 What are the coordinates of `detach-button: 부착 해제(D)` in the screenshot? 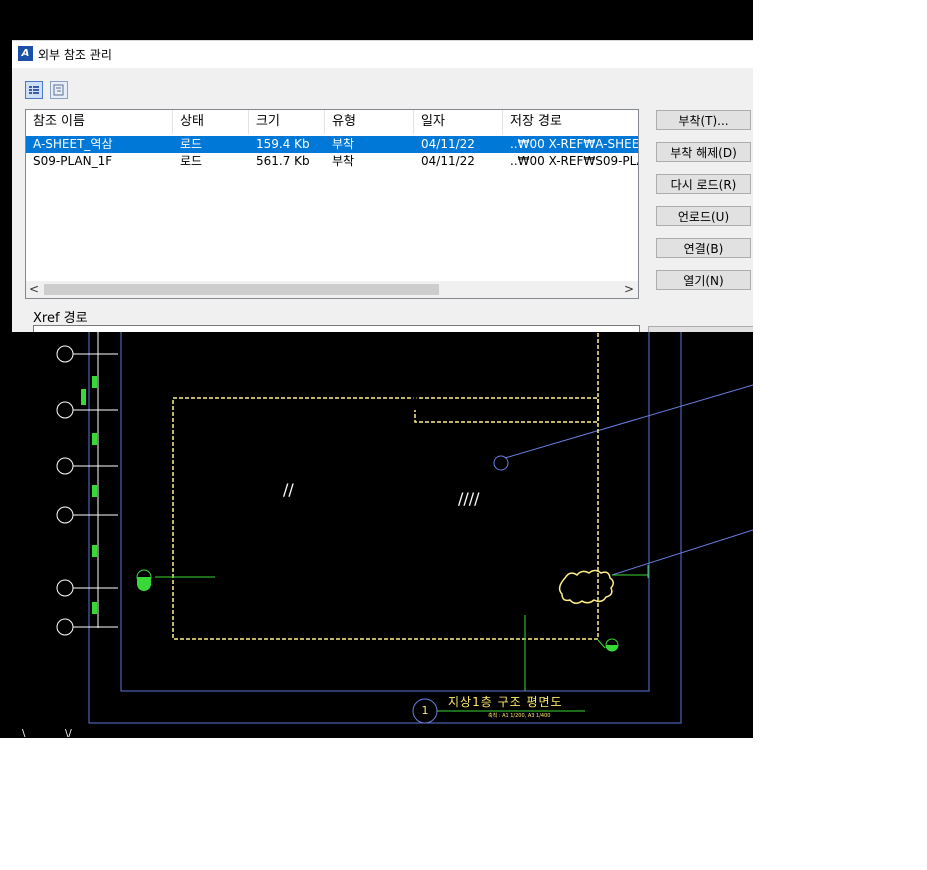 It's located at (703, 152).